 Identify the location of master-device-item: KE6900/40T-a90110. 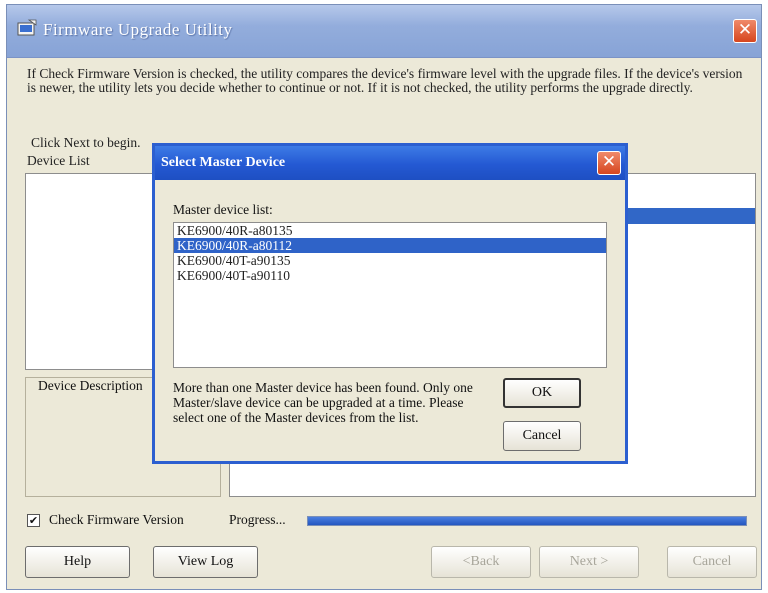
(390, 275).